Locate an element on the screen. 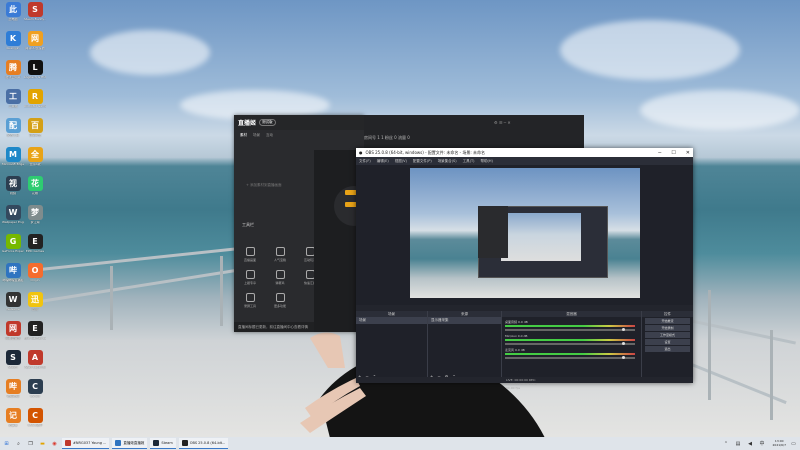 This screenshot has height=450, width=800. origin-icon: O is located at coordinates (35, 270).